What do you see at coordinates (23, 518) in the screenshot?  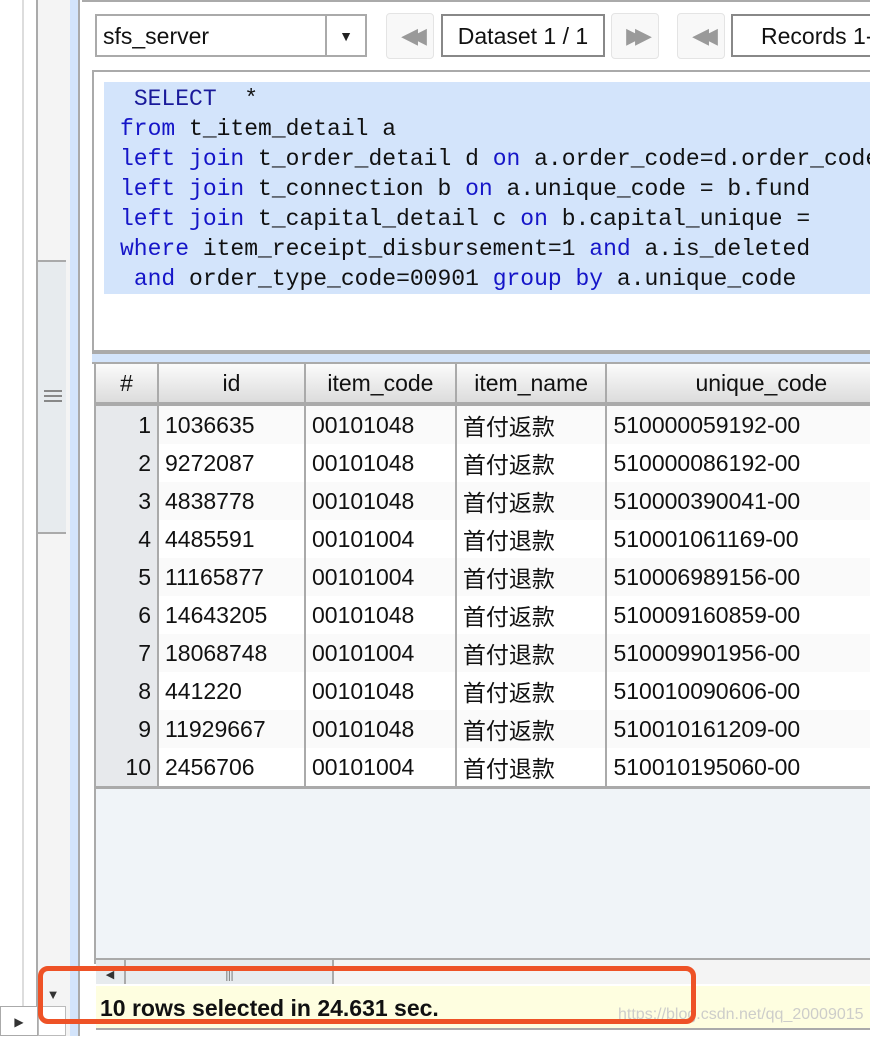 I see `left-edge-divider` at bounding box center [23, 518].